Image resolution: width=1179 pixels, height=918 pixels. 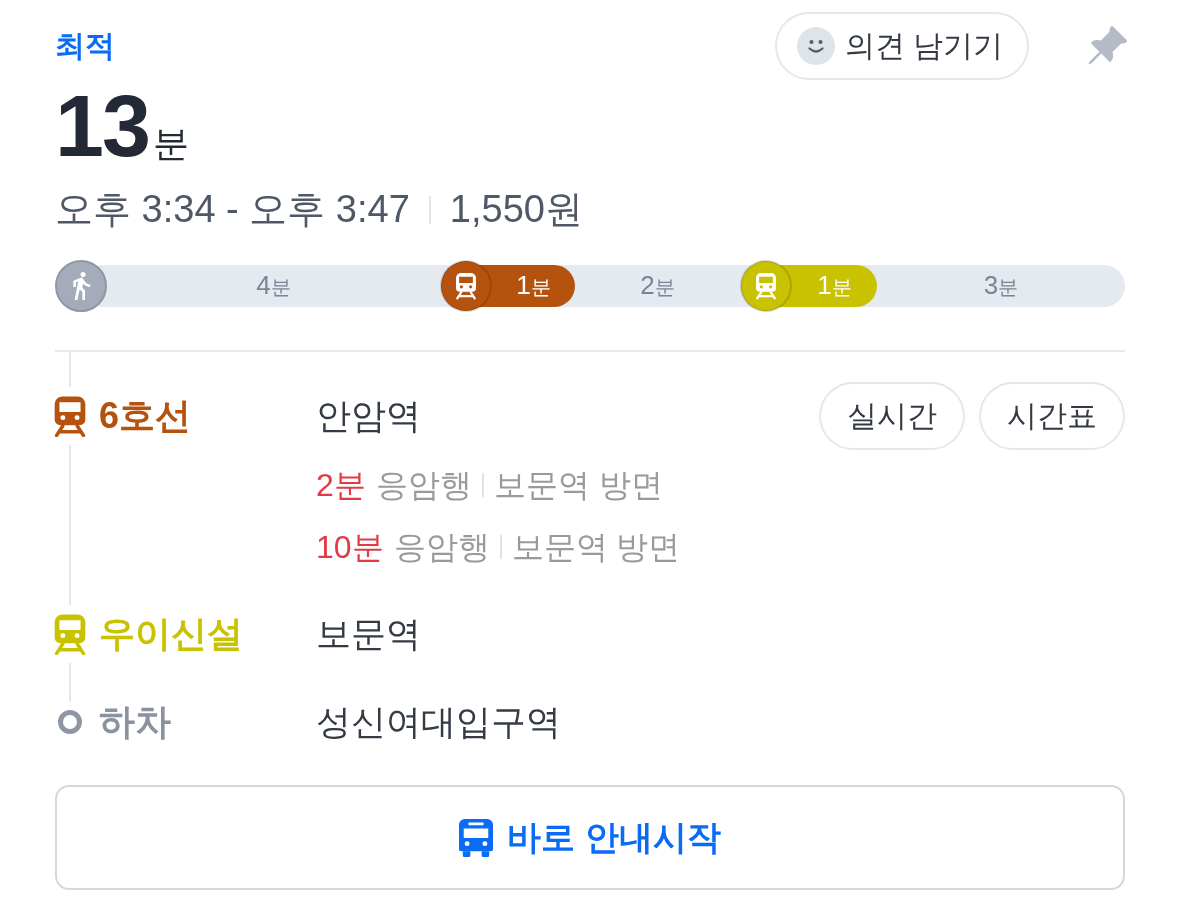 I want to click on start-navigation-button: 바로 안내시작, so click(x=590, y=837).